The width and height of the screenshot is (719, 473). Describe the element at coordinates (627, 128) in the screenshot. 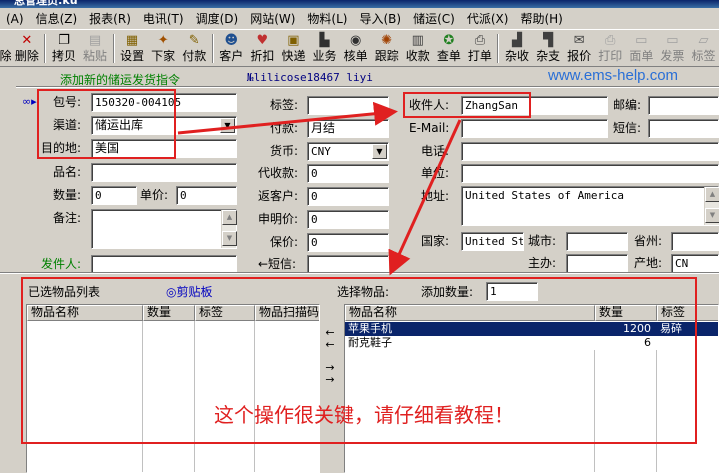

I see `sms2-label: 短信:` at that location.